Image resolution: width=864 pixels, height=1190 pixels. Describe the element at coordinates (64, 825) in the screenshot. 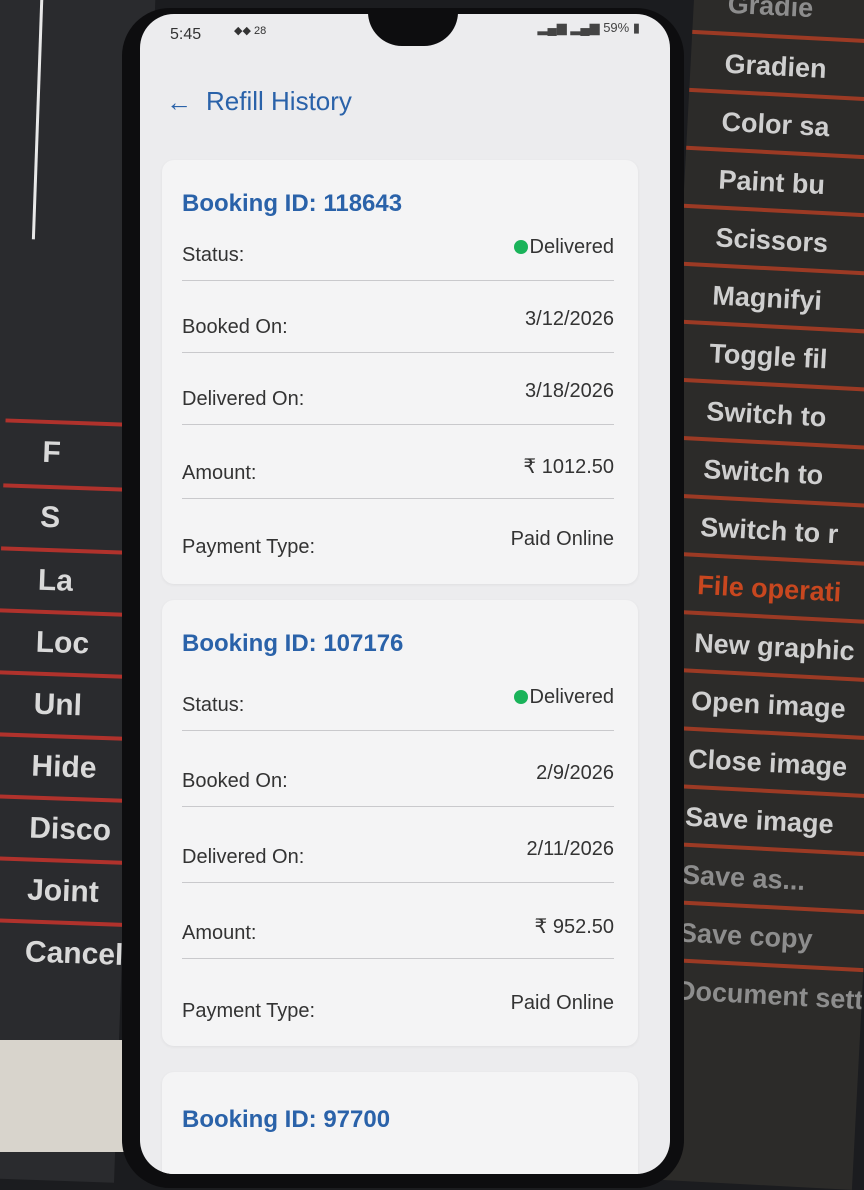

I see `left-sheet-row: Disco` at that location.